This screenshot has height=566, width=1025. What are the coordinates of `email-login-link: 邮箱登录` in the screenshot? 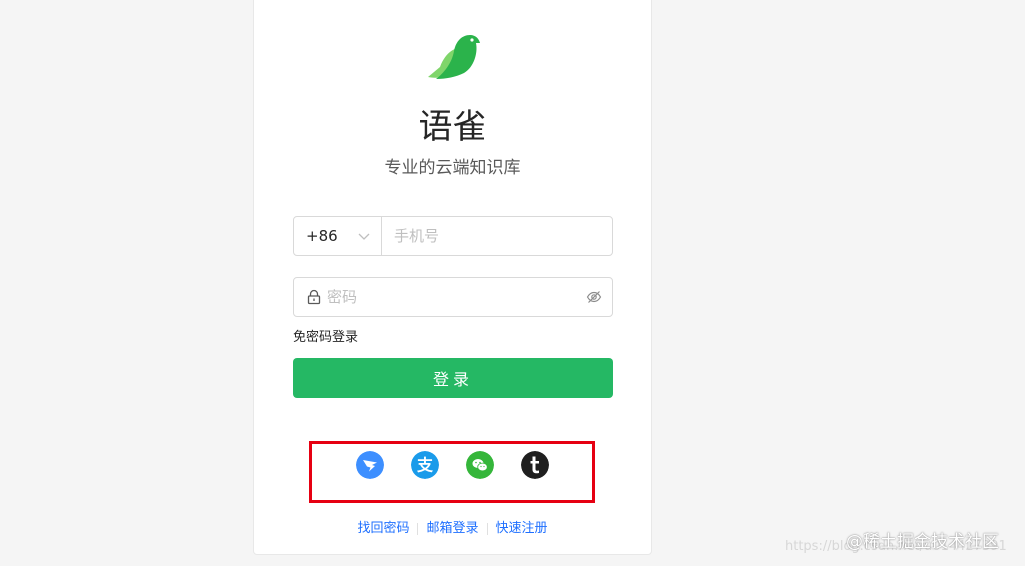 It's located at (452, 529).